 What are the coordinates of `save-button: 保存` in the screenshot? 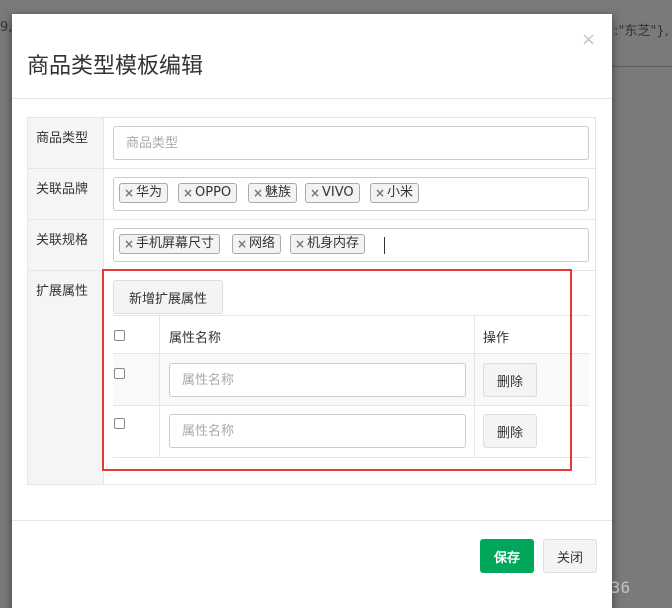 It's located at (507, 556).